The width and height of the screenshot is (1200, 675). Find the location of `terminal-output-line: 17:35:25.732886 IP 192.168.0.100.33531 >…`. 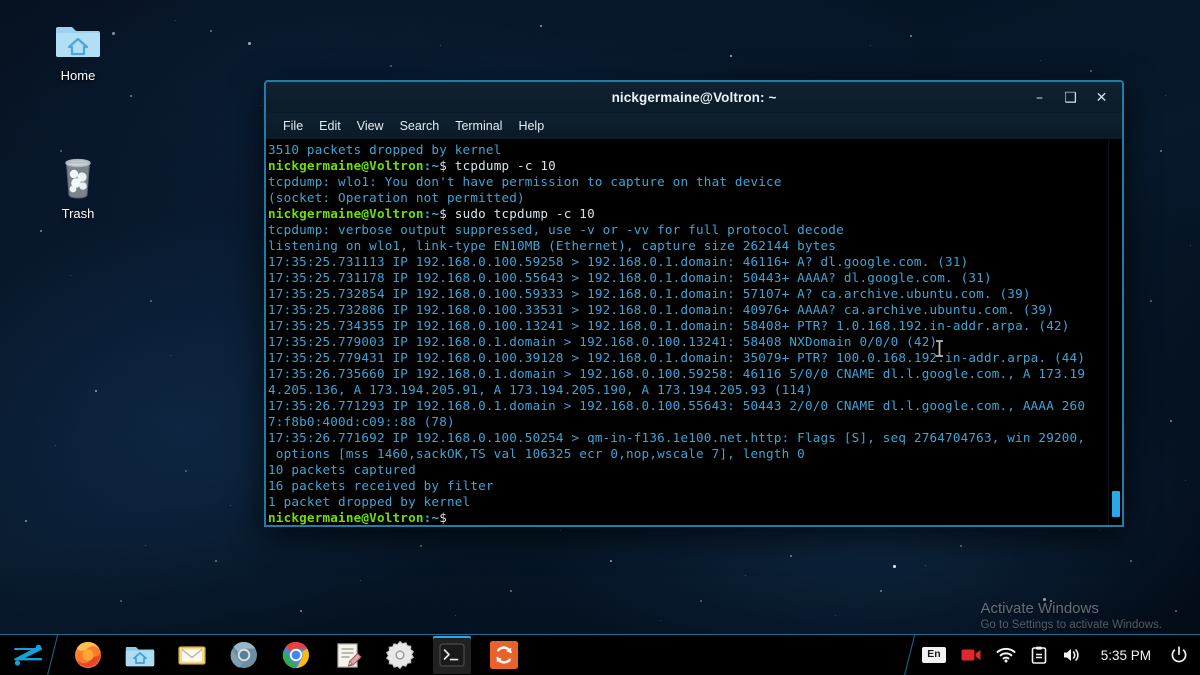

terminal-output-line: 17:35:25.732886 IP 192.168.0.100.33531 >… is located at coordinates (661, 309).